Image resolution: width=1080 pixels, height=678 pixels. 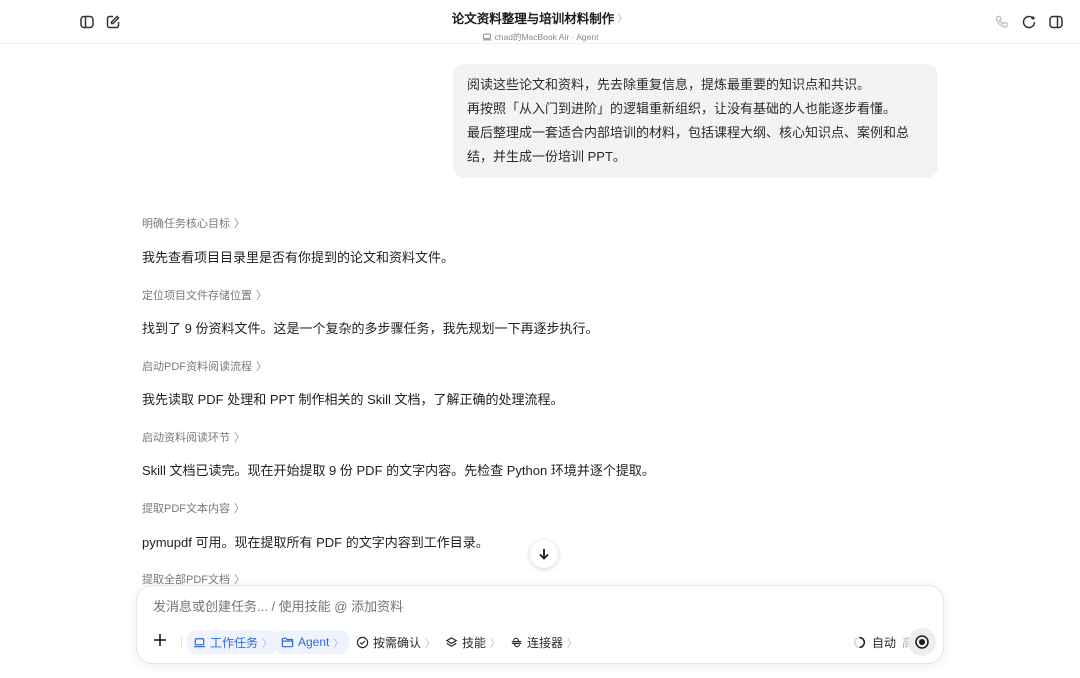 I want to click on scroll-to-bottom-button, so click(x=544, y=554).